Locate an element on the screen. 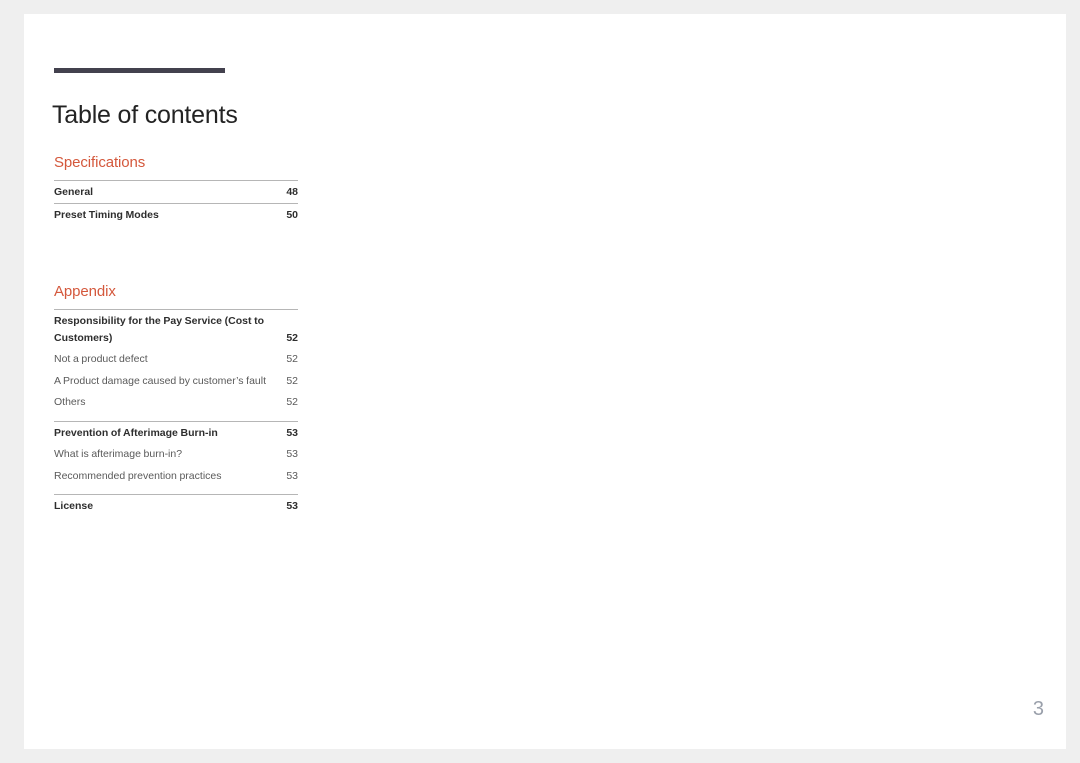 Image resolution: width=1080 pixels, height=763 pixels. toc-entry-page-number: 50 is located at coordinates (292, 214).